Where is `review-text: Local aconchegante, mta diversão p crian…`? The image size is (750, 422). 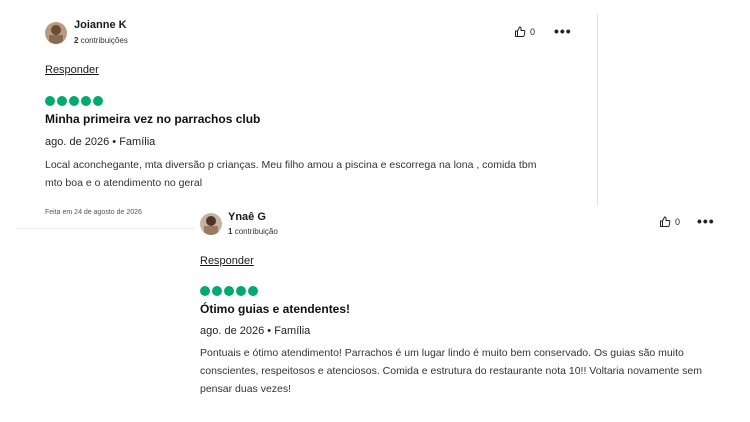
review-text: Local aconchegante, mta diversão p crian… is located at coordinates (291, 174).